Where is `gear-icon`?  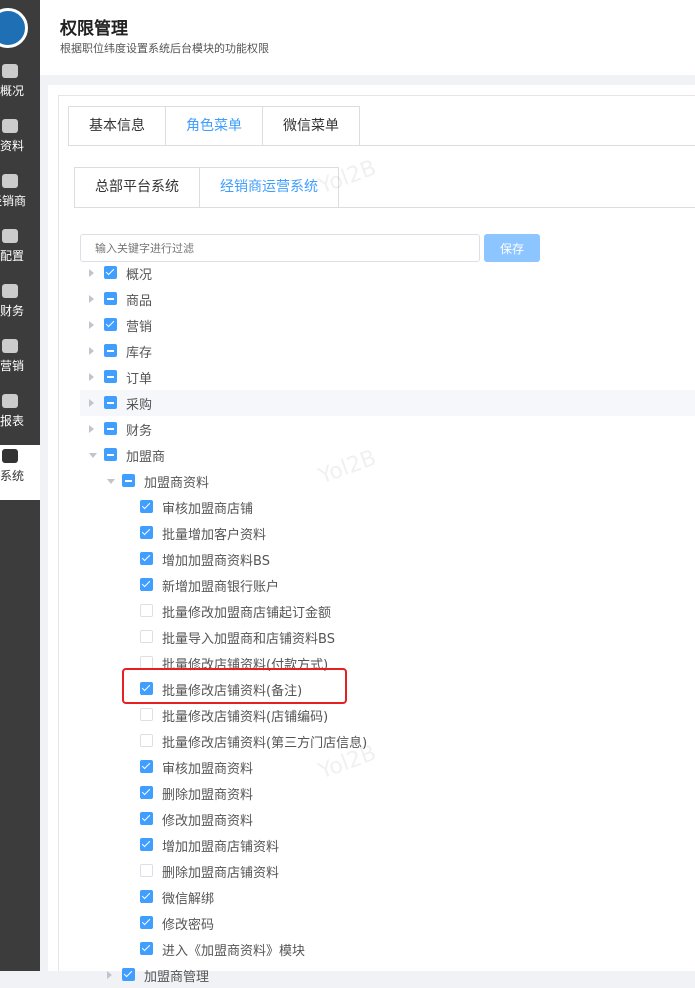 gear-icon is located at coordinates (10, 456).